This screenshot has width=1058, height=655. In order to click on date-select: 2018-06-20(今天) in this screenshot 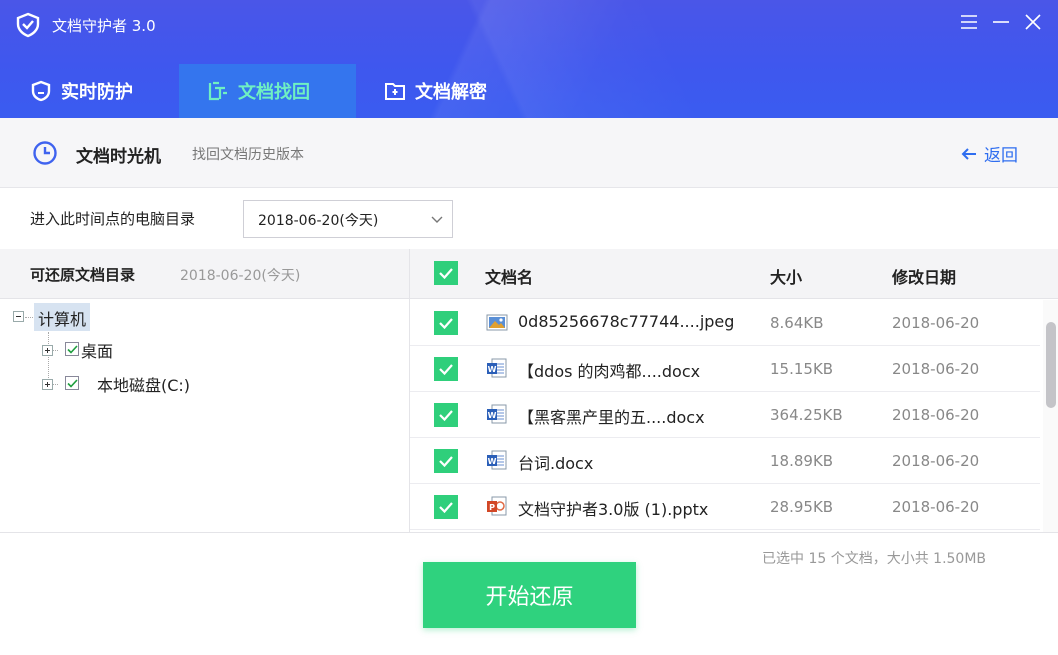, I will do `click(348, 219)`.